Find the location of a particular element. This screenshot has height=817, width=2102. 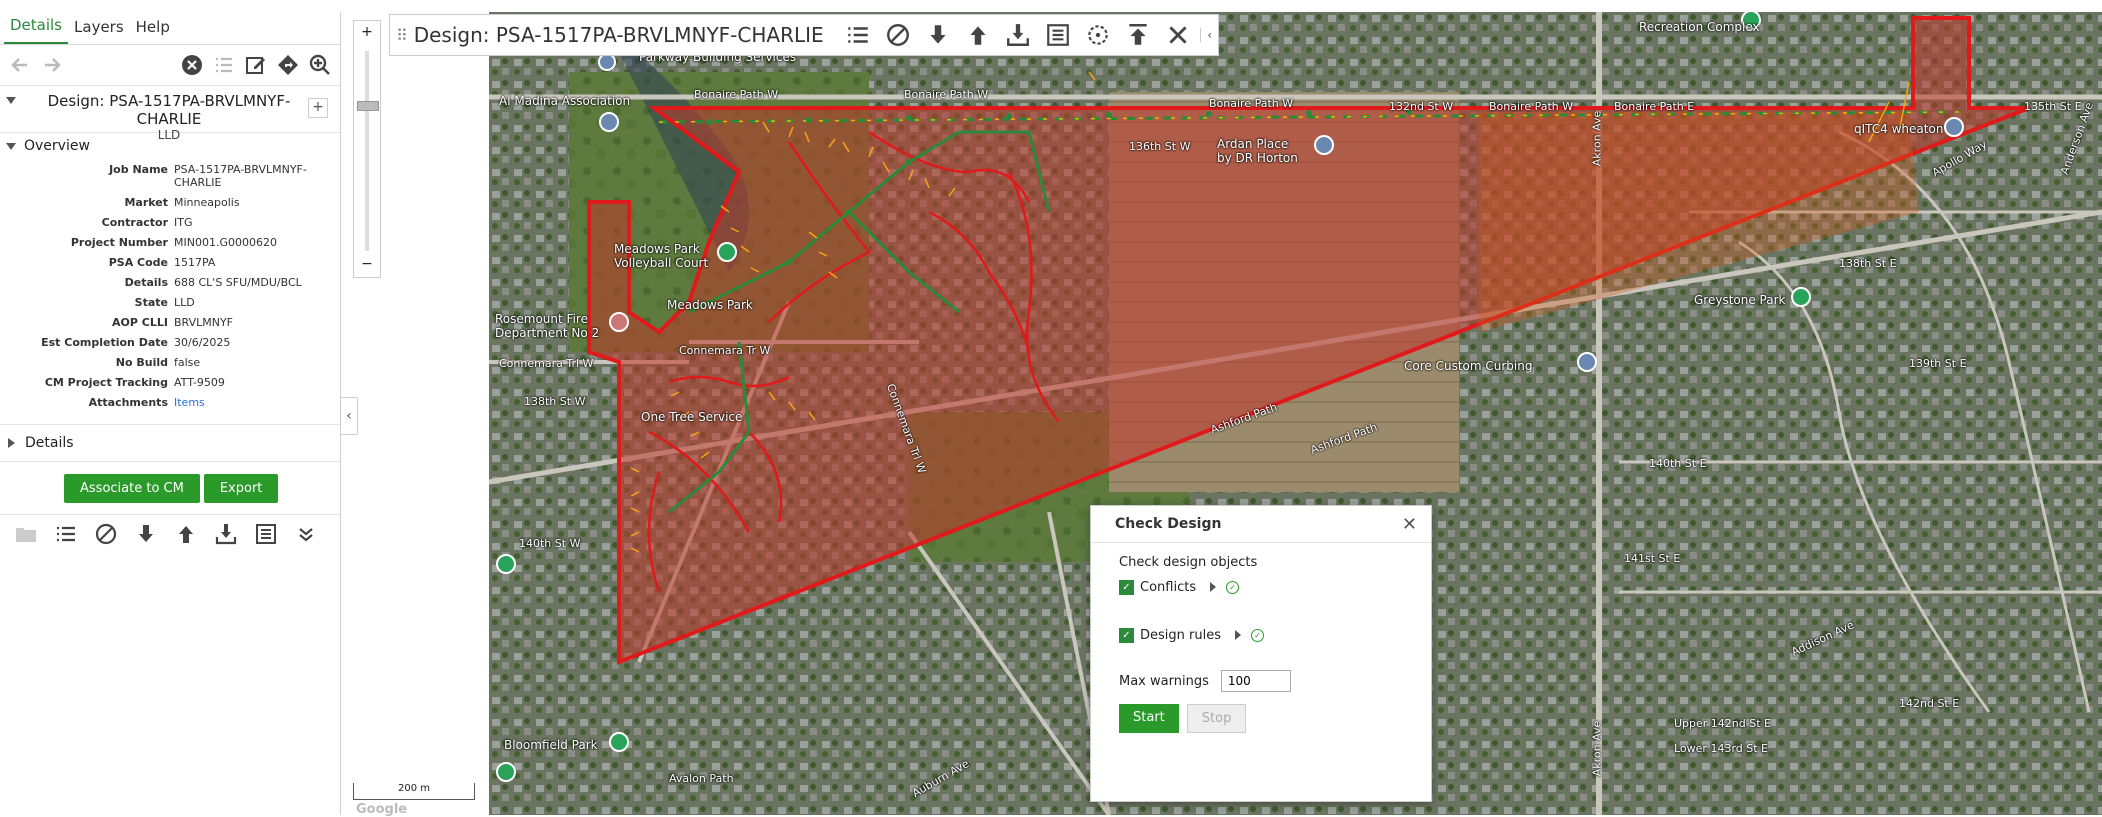

max-warnings-input is located at coordinates (1255, 681).